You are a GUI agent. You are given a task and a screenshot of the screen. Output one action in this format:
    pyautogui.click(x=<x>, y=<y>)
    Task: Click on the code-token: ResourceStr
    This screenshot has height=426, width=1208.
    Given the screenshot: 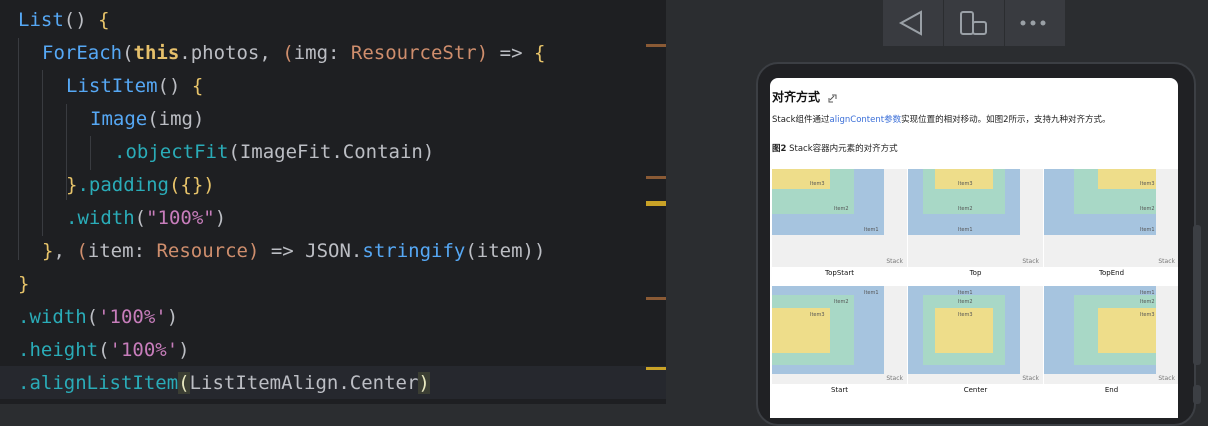 What is the action you would take?
    pyautogui.click(x=413, y=53)
    